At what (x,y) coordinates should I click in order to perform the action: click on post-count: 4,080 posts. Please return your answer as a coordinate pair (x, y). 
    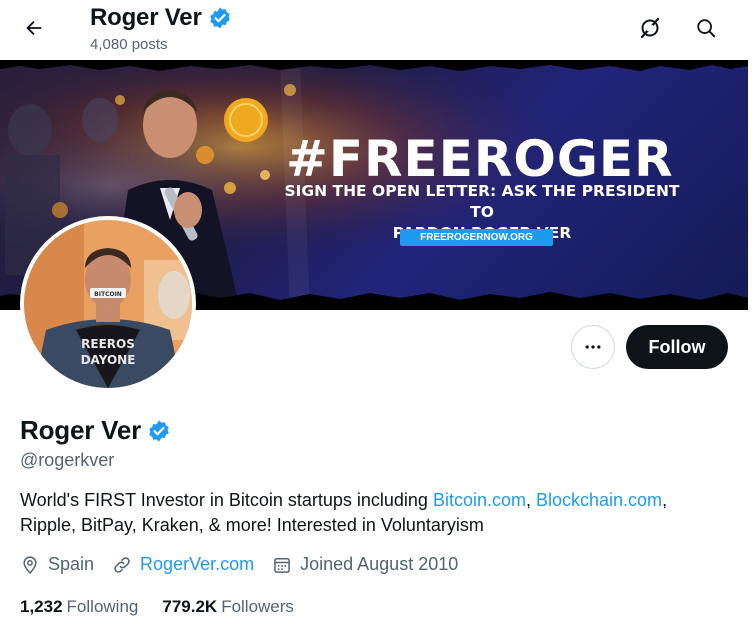
    Looking at the image, I should click on (129, 44).